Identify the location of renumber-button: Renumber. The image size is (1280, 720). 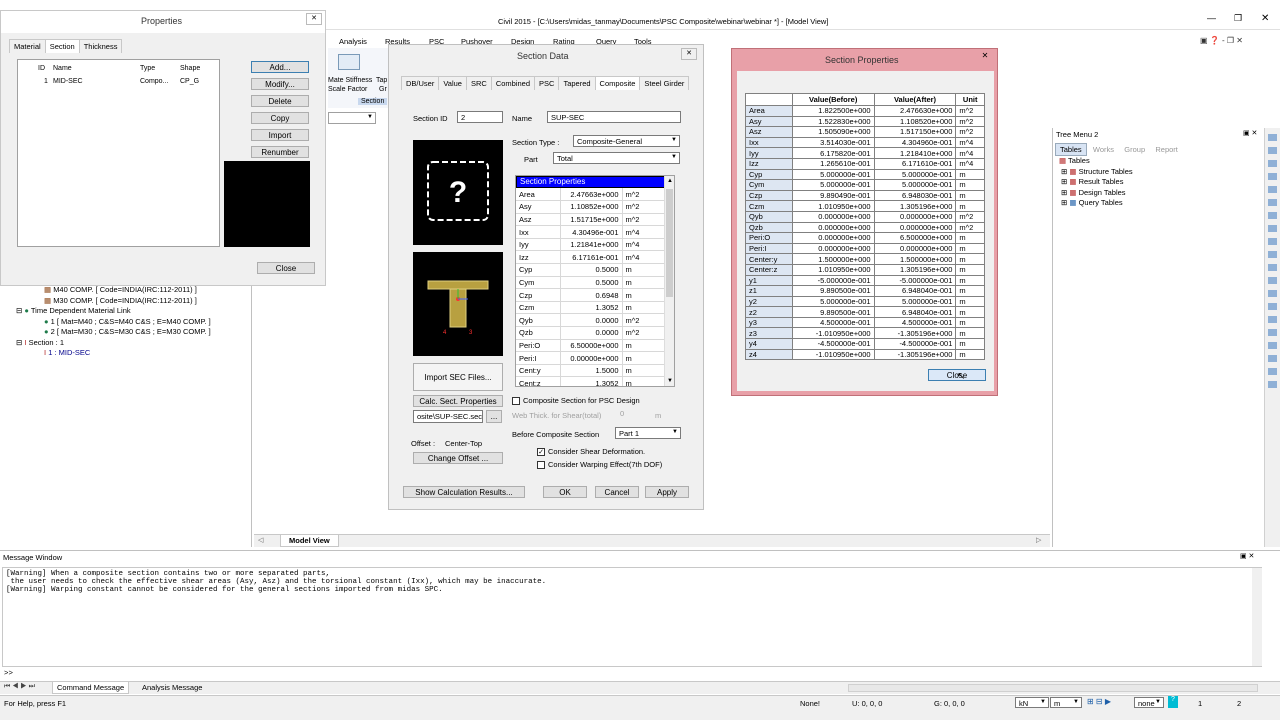
(280, 152).